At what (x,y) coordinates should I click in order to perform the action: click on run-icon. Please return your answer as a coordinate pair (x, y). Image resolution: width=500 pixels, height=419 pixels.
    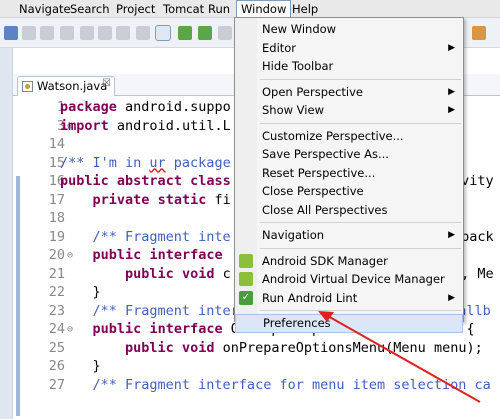
    Looking at the image, I should click on (11, 33).